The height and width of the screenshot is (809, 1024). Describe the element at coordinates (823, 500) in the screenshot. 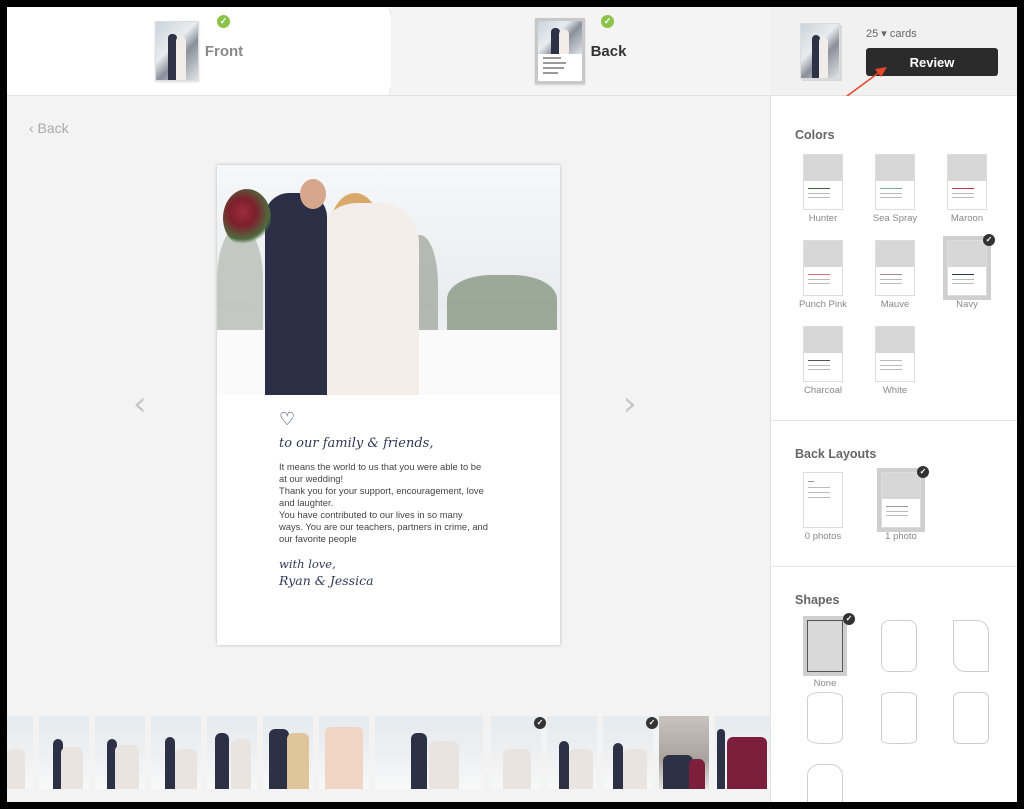

I see `layout-0-photos` at that location.